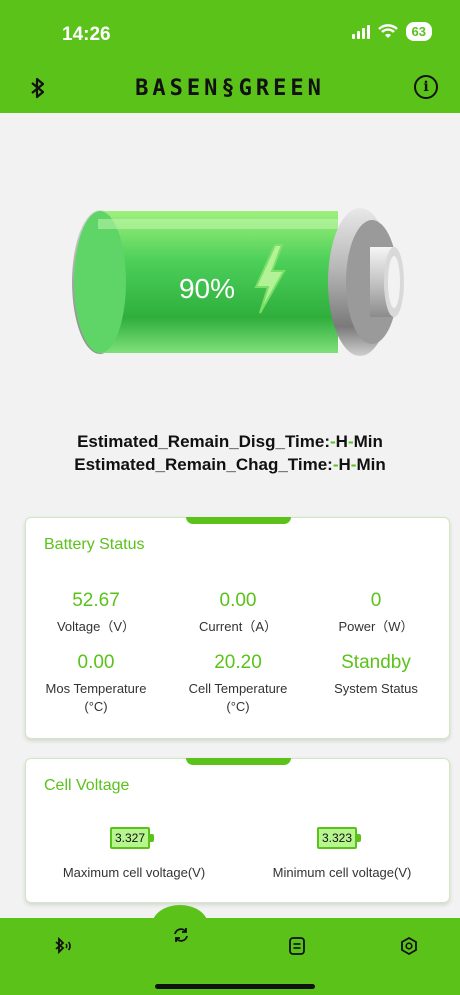 The height and width of the screenshot is (995, 460). What do you see at coordinates (96, 697) in the screenshot?
I see `stat-label: Mos Temperature (°C)` at bounding box center [96, 697].